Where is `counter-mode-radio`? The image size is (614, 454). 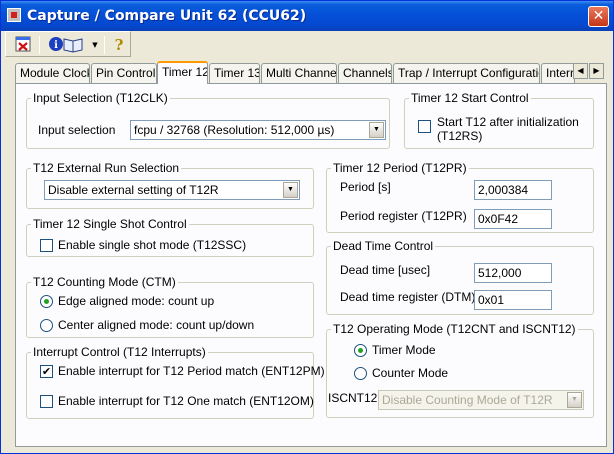
counter-mode-radio is located at coordinates (360, 373).